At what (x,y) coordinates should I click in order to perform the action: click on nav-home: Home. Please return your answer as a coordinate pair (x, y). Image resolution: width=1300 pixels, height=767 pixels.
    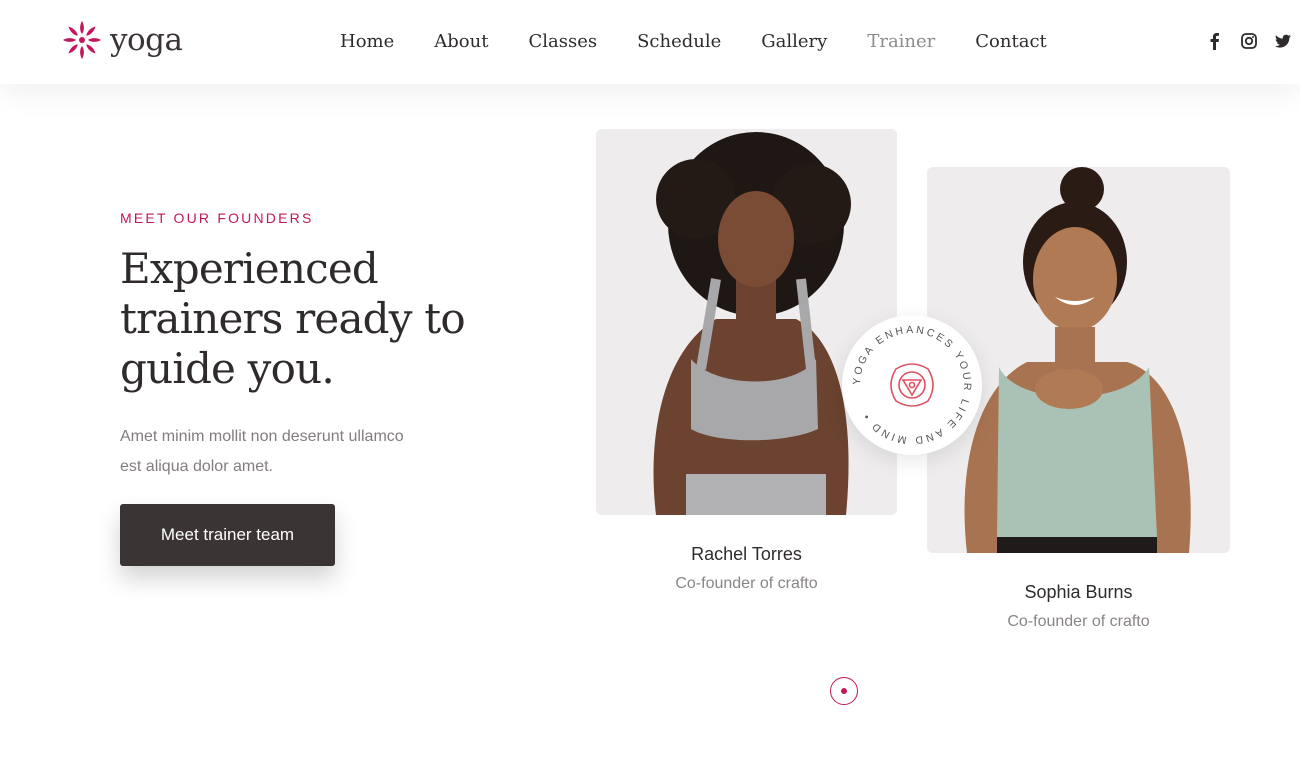
    Looking at the image, I should click on (367, 42).